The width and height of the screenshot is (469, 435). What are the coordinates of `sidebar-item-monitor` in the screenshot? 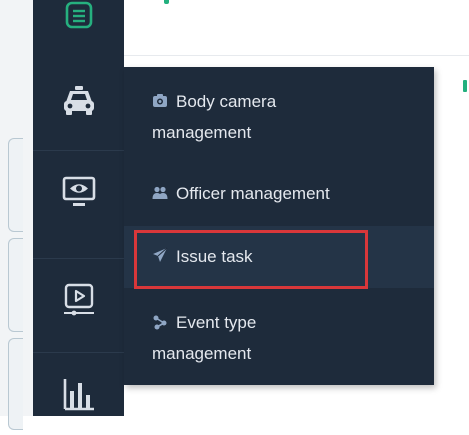 It's located at (78, 191).